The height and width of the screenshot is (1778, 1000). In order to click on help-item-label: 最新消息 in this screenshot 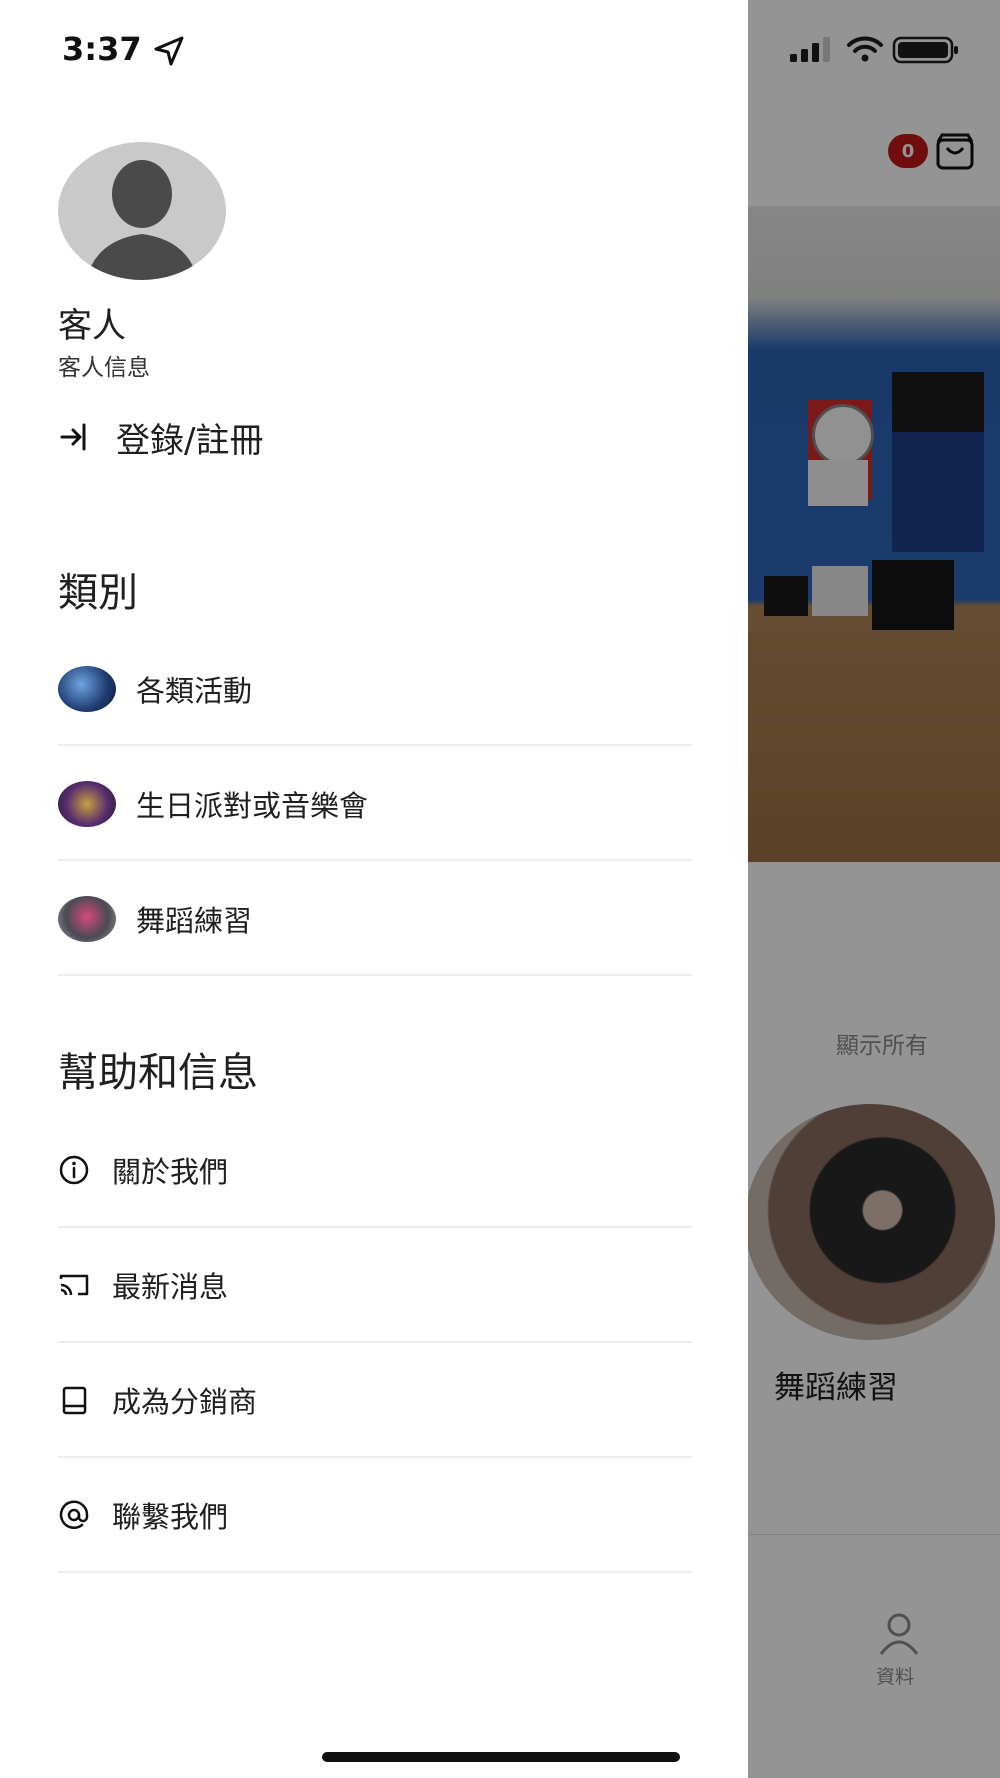, I will do `click(170, 1287)`.